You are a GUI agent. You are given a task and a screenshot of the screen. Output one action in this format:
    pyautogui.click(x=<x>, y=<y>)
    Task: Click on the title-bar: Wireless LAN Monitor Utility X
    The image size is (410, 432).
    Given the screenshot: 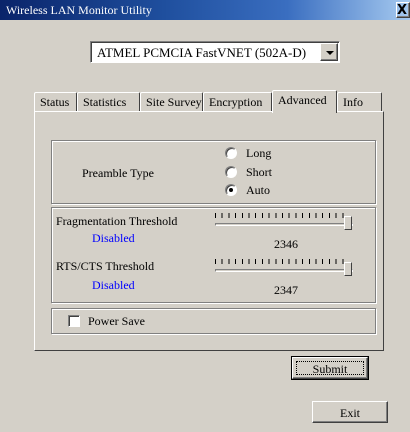 What is the action you would take?
    pyautogui.click(x=205, y=10)
    